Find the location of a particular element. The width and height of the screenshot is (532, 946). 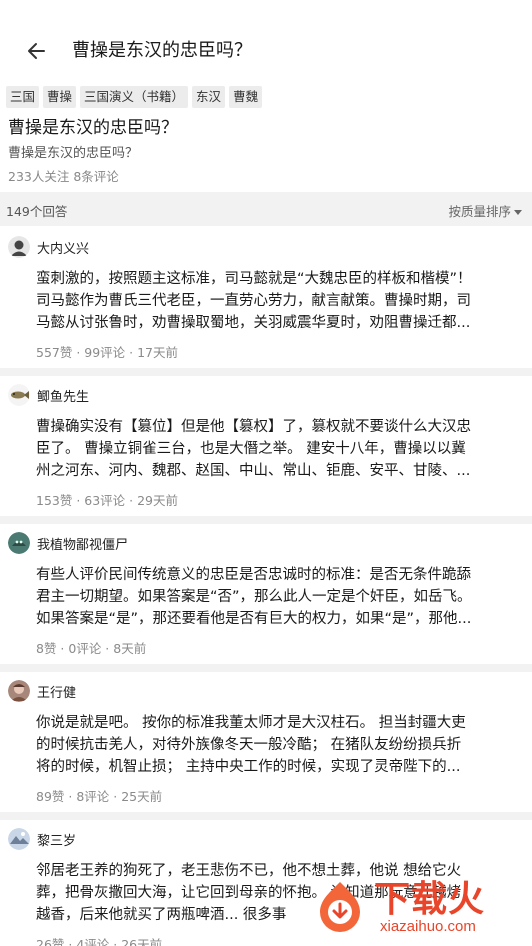

excerpt-line: 曹操确实没有【篡位】但是他【篡权】了，篡权就不要谈什么大汉忠 is located at coordinates (253, 427).